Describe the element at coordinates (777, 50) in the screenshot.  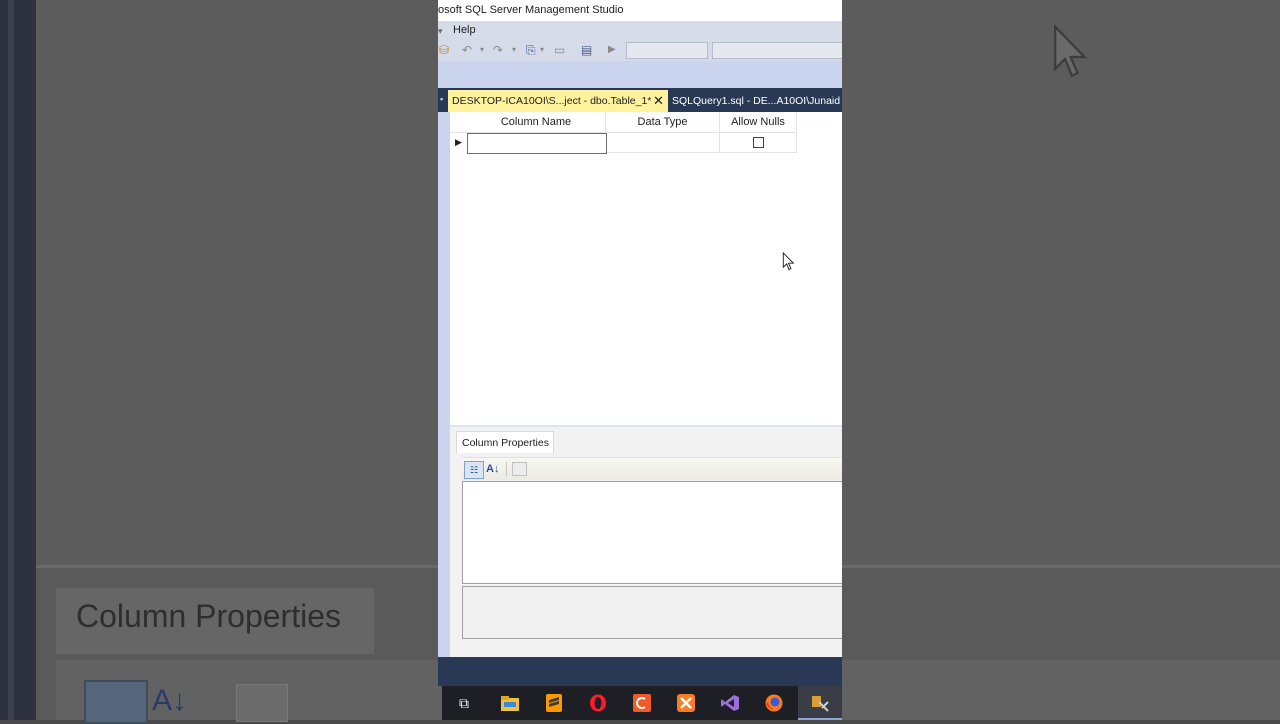
I see `search-combo` at that location.